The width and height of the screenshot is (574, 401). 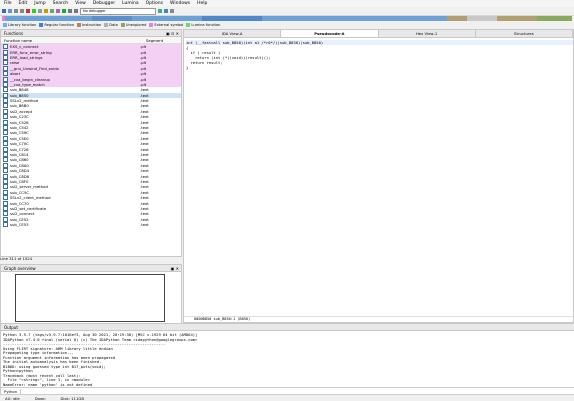 What do you see at coordinates (23, 3) in the screenshot?
I see `menu-item-edit: Edit` at bounding box center [23, 3].